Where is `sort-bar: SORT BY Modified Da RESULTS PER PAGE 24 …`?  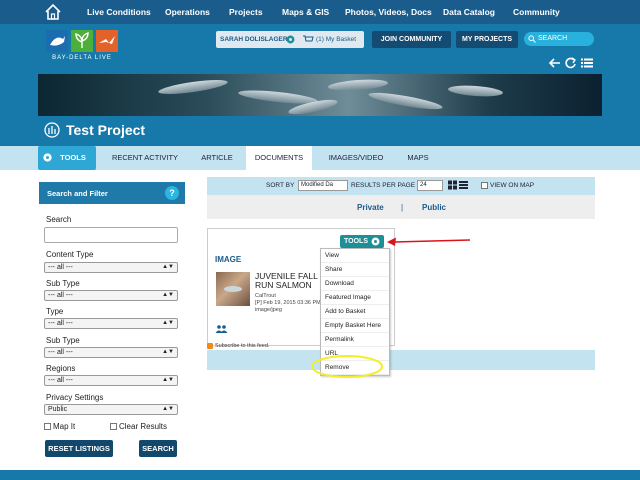
sort-bar: SORT BY Modified Da RESULTS PER PAGE 24 … is located at coordinates (401, 186).